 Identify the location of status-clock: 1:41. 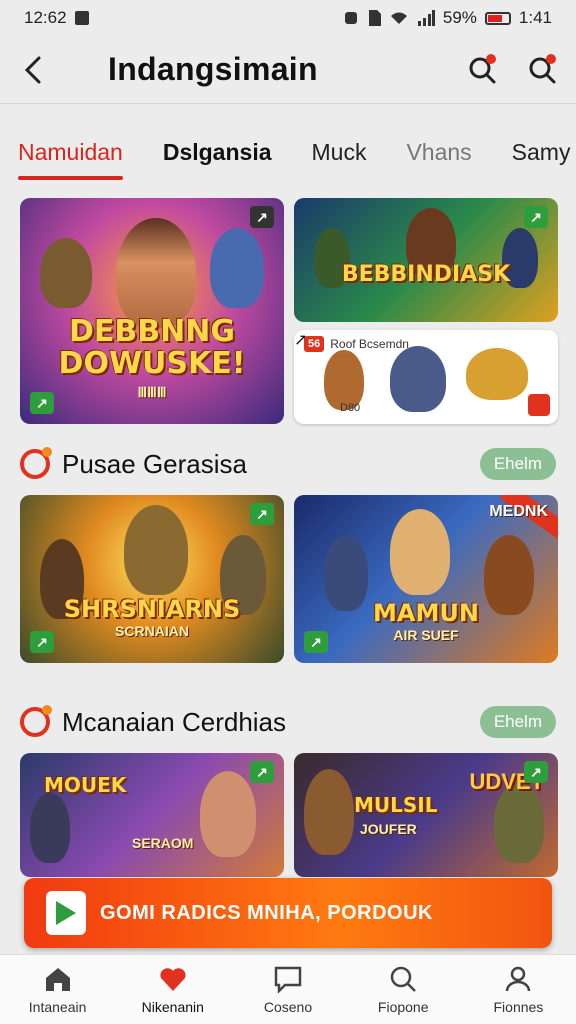
(535, 17).